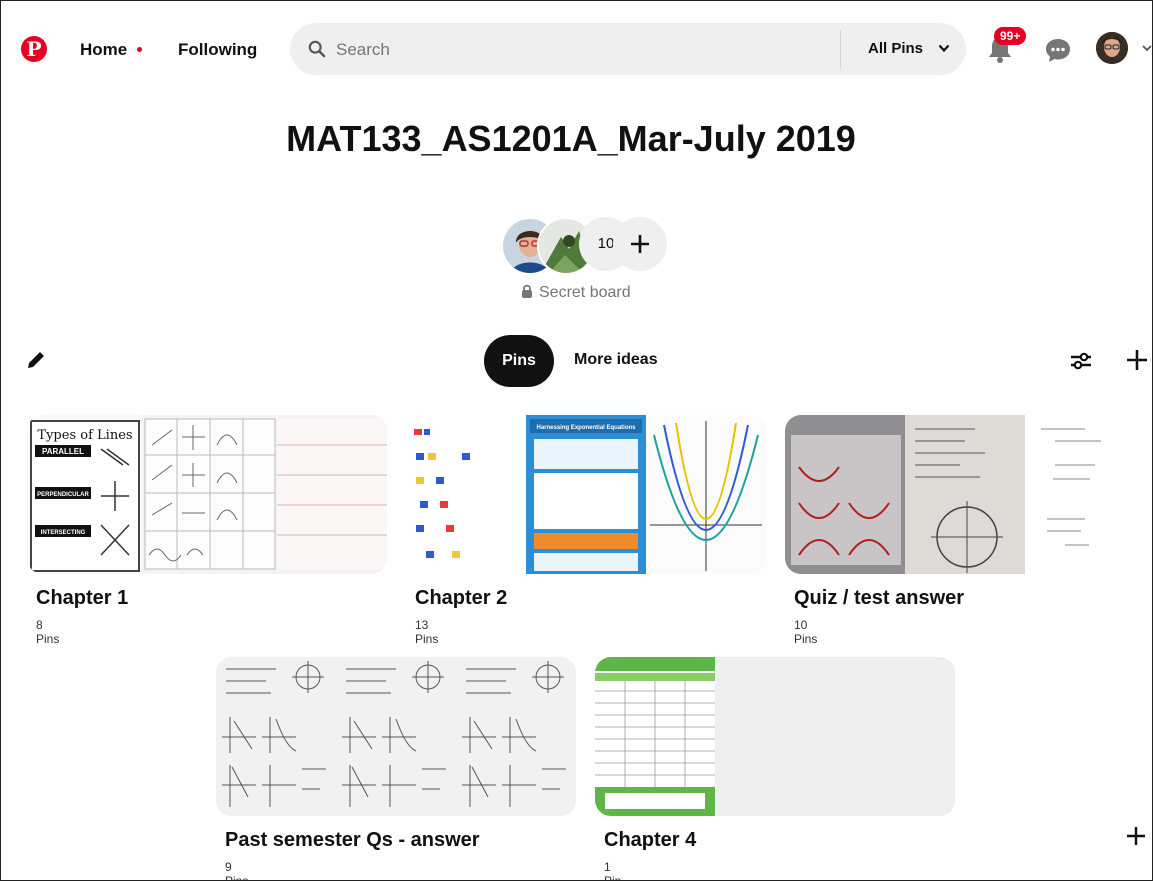 The width and height of the screenshot is (1153, 881). I want to click on section-pin-count: 8 Pins, so click(48, 632).